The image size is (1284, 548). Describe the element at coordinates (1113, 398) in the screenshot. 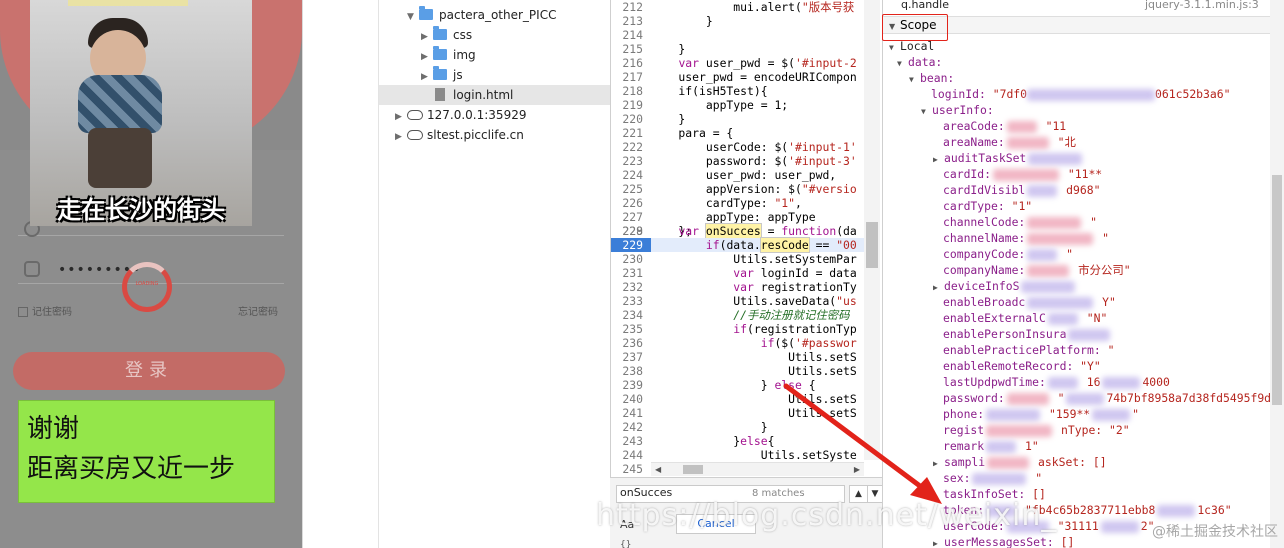

I see `userinfo-field-row: password: " 74b7bf8958a7d38fd5495f9dc2` at that location.